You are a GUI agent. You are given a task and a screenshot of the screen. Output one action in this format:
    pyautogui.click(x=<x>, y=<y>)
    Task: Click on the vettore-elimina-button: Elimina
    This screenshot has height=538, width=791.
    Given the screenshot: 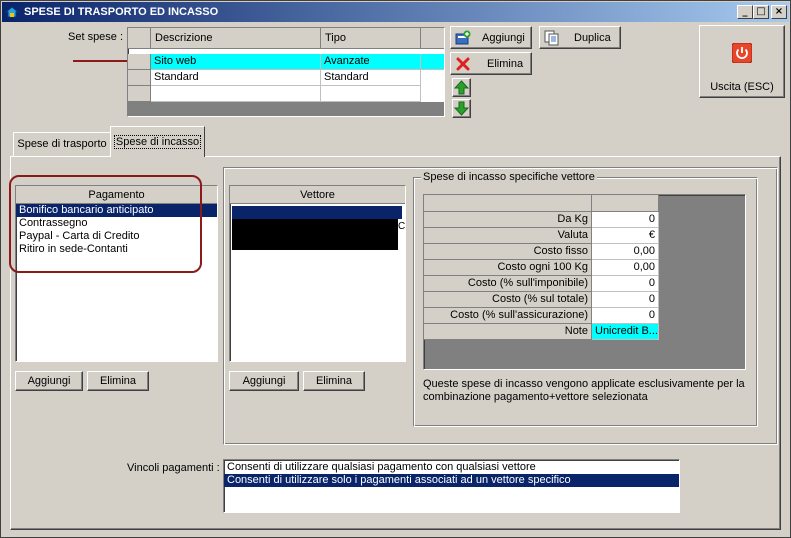 What is the action you would take?
    pyautogui.click(x=334, y=381)
    